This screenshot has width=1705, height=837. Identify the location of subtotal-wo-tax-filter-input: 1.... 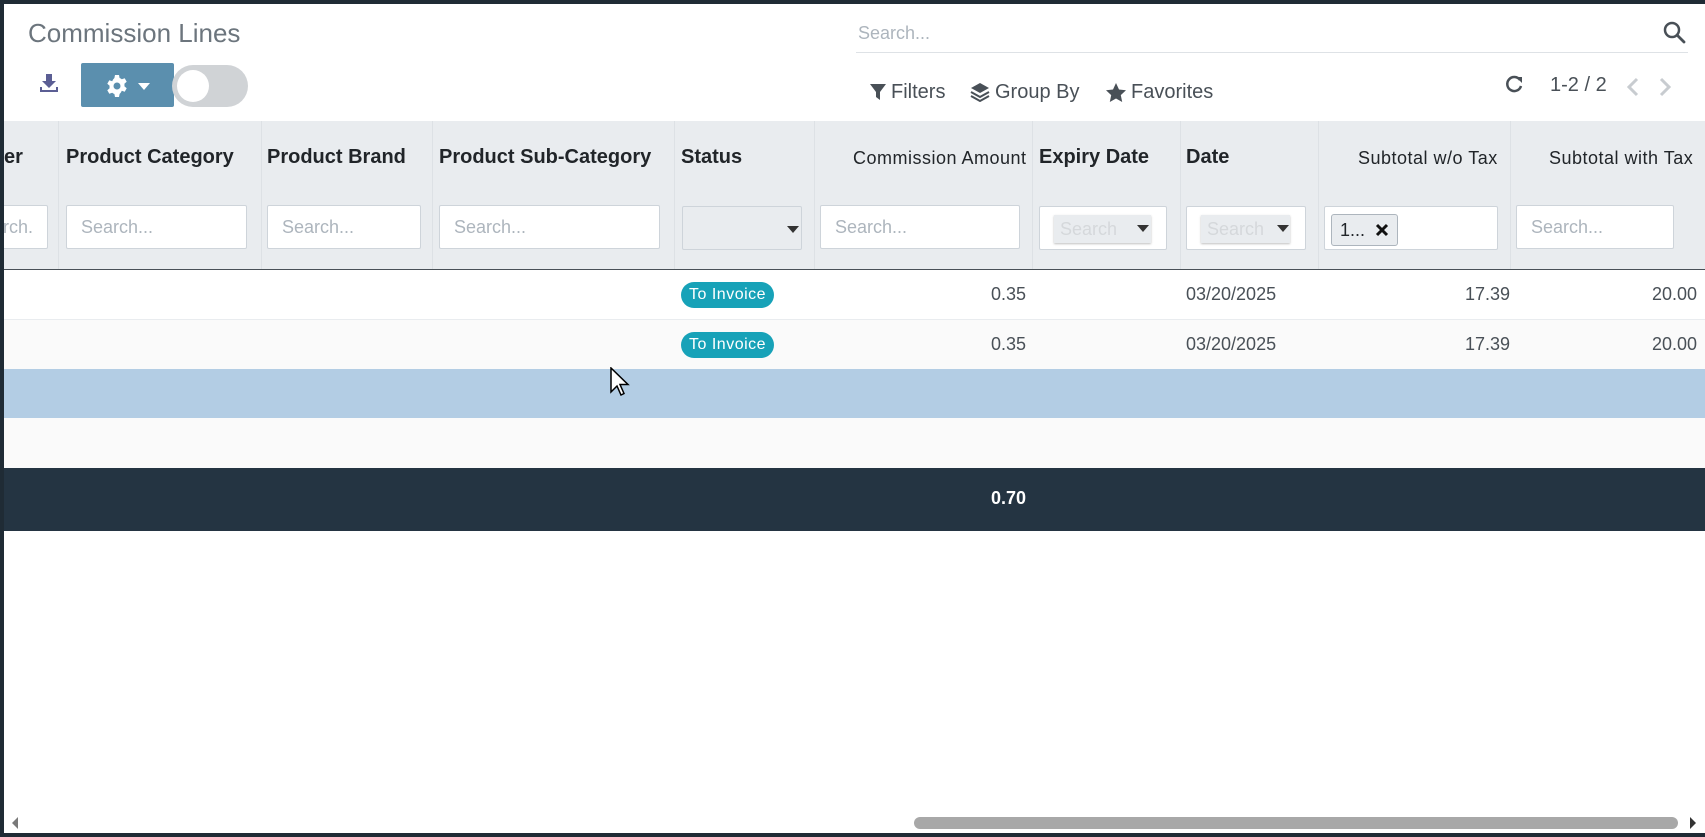
(1411, 228).